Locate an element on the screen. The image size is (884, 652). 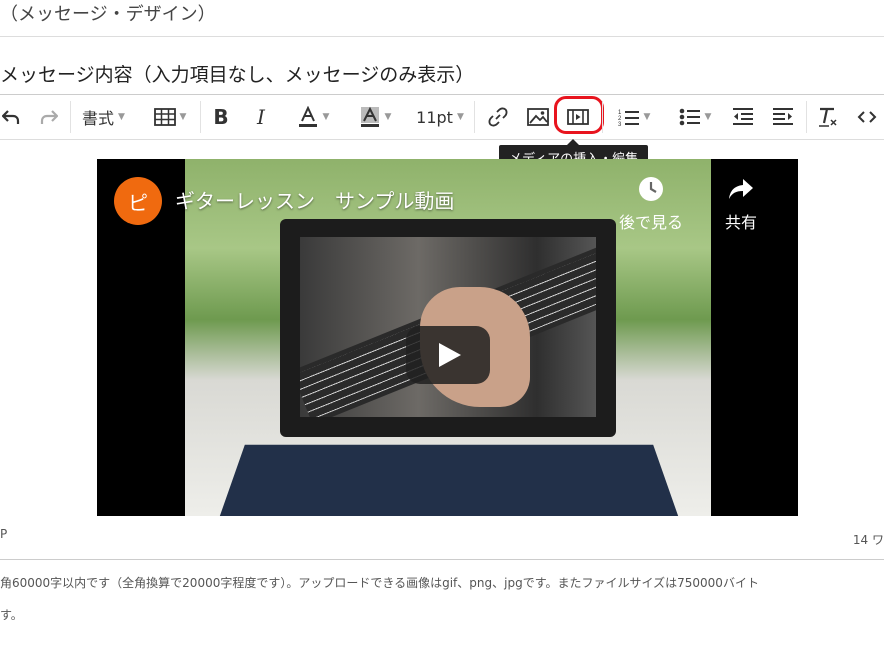
channel-avatar: ピ is located at coordinates (138, 201).